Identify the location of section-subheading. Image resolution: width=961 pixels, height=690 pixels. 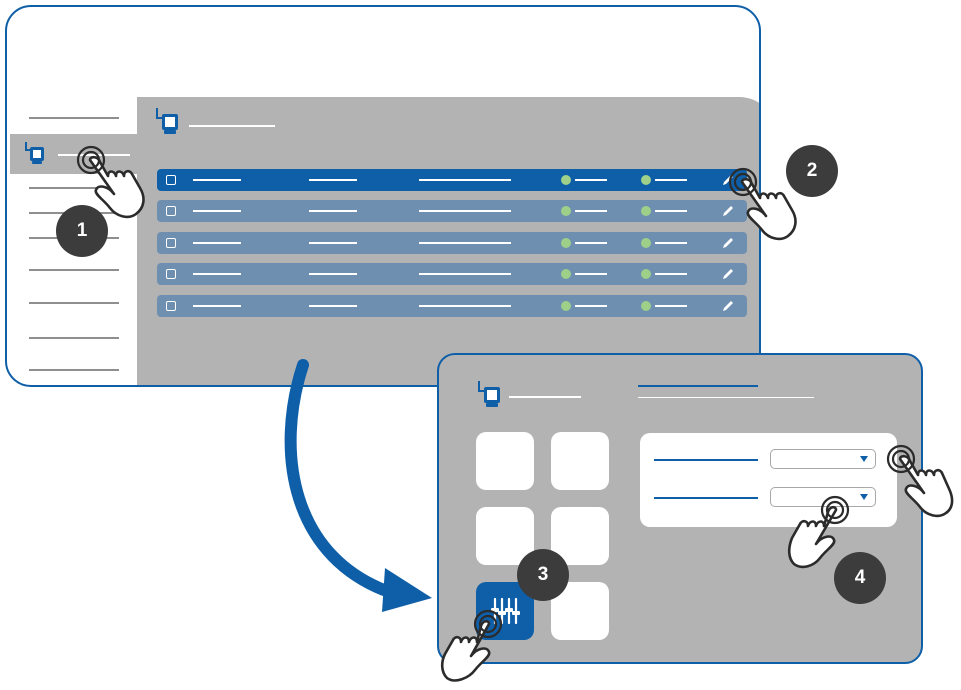
(726, 397).